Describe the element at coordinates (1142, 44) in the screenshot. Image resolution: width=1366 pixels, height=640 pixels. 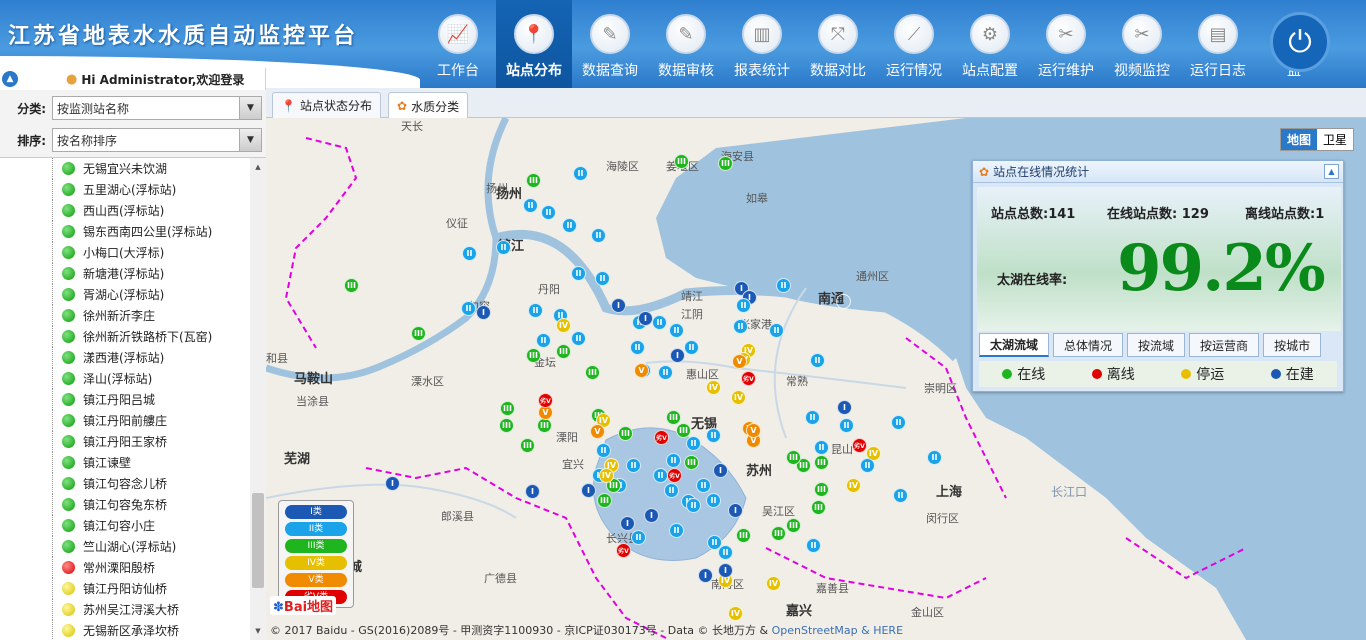
I see `nav-item: ✂ 视频监控` at that location.